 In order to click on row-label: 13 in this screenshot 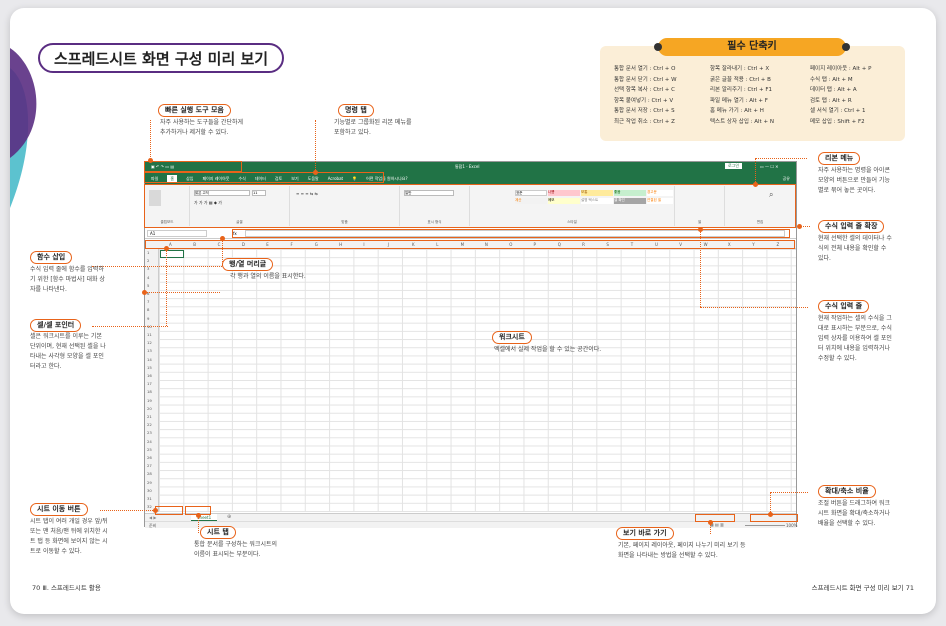, I will do `click(149, 350)`.